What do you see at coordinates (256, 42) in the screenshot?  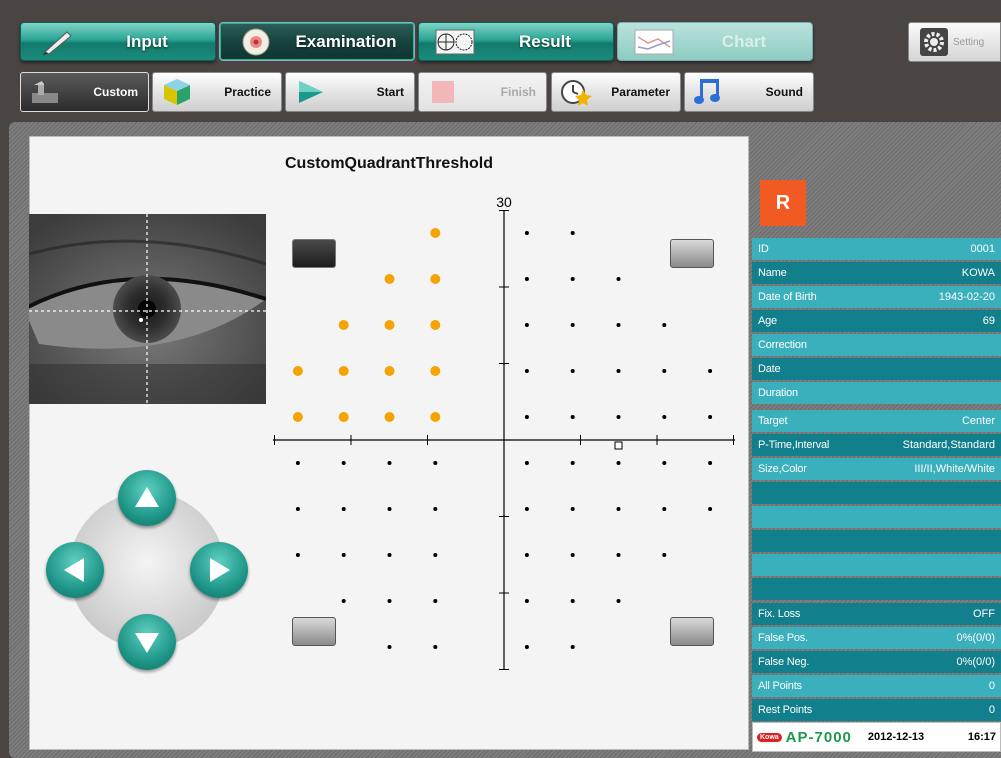 I see `eye-exam-icon` at bounding box center [256, 42].